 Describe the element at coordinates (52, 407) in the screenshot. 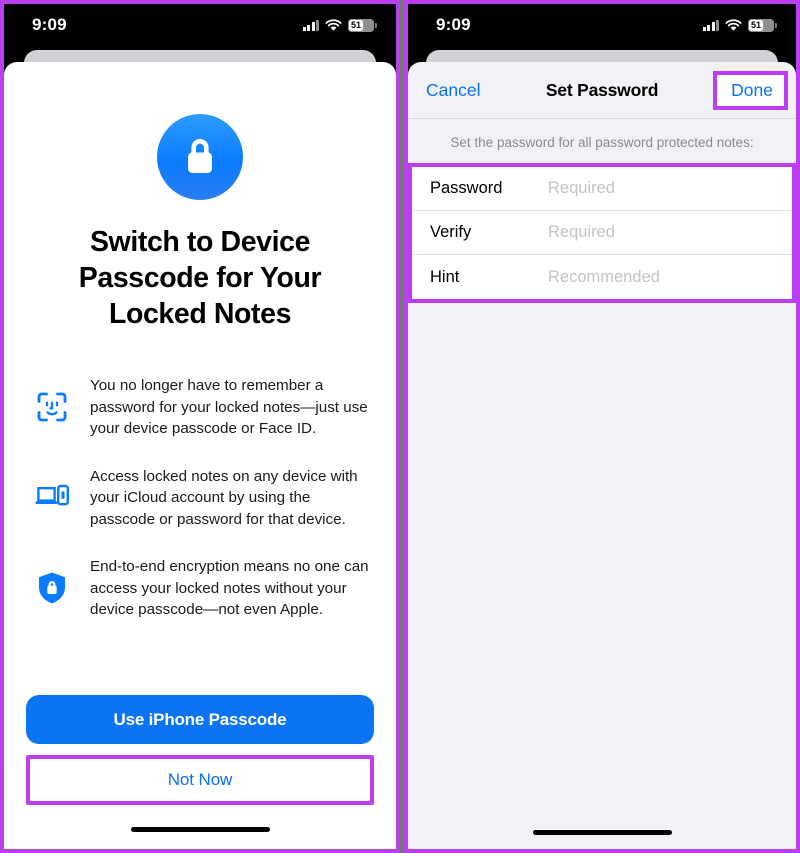

I see `face-id-icon` at that location.